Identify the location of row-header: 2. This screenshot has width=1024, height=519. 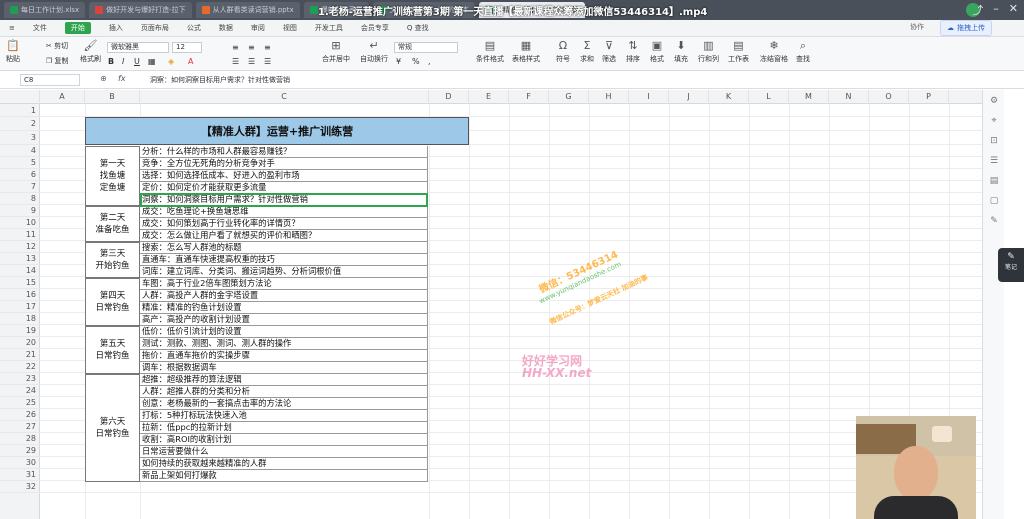
(20, 124).